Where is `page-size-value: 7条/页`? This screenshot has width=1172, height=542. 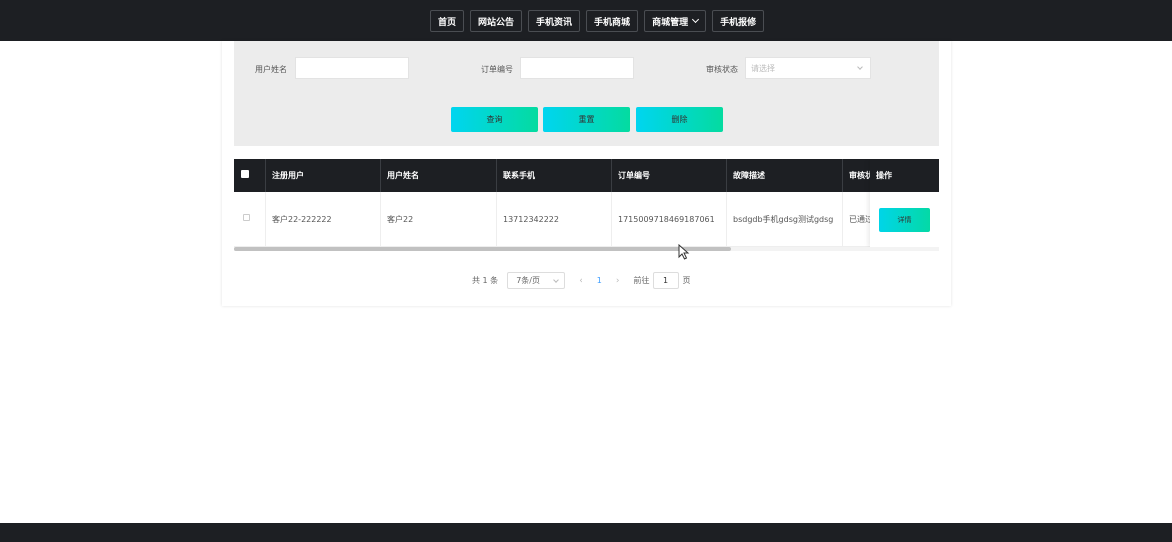
page-size-value: 7条/页 is located at coordinates (528, 280).